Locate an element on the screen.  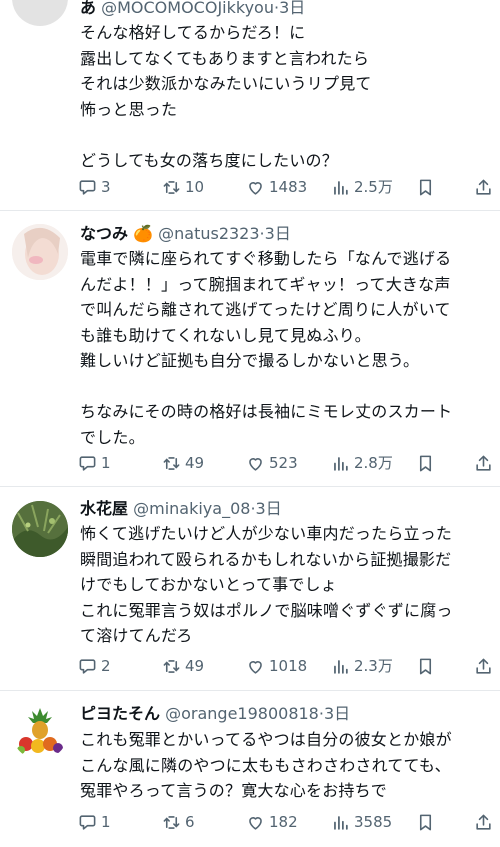
views-count: 2.3万 is located at coordinates (373, 666).